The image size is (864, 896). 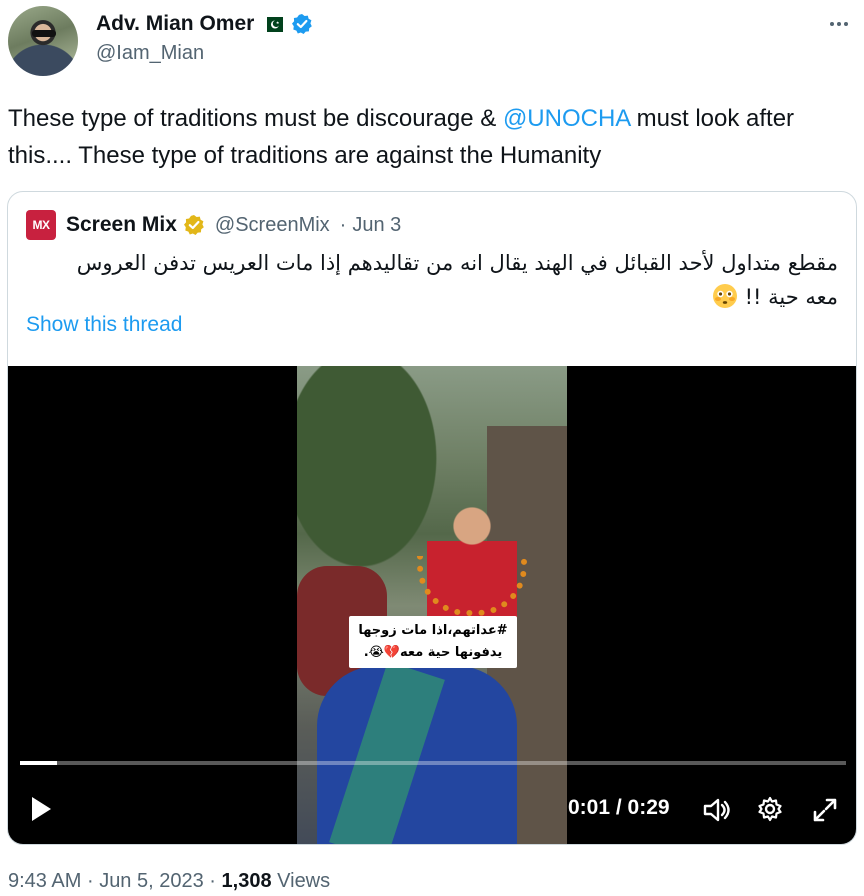 I want to click on show-thread-link: Show this thread, so click(x=104, y=325).